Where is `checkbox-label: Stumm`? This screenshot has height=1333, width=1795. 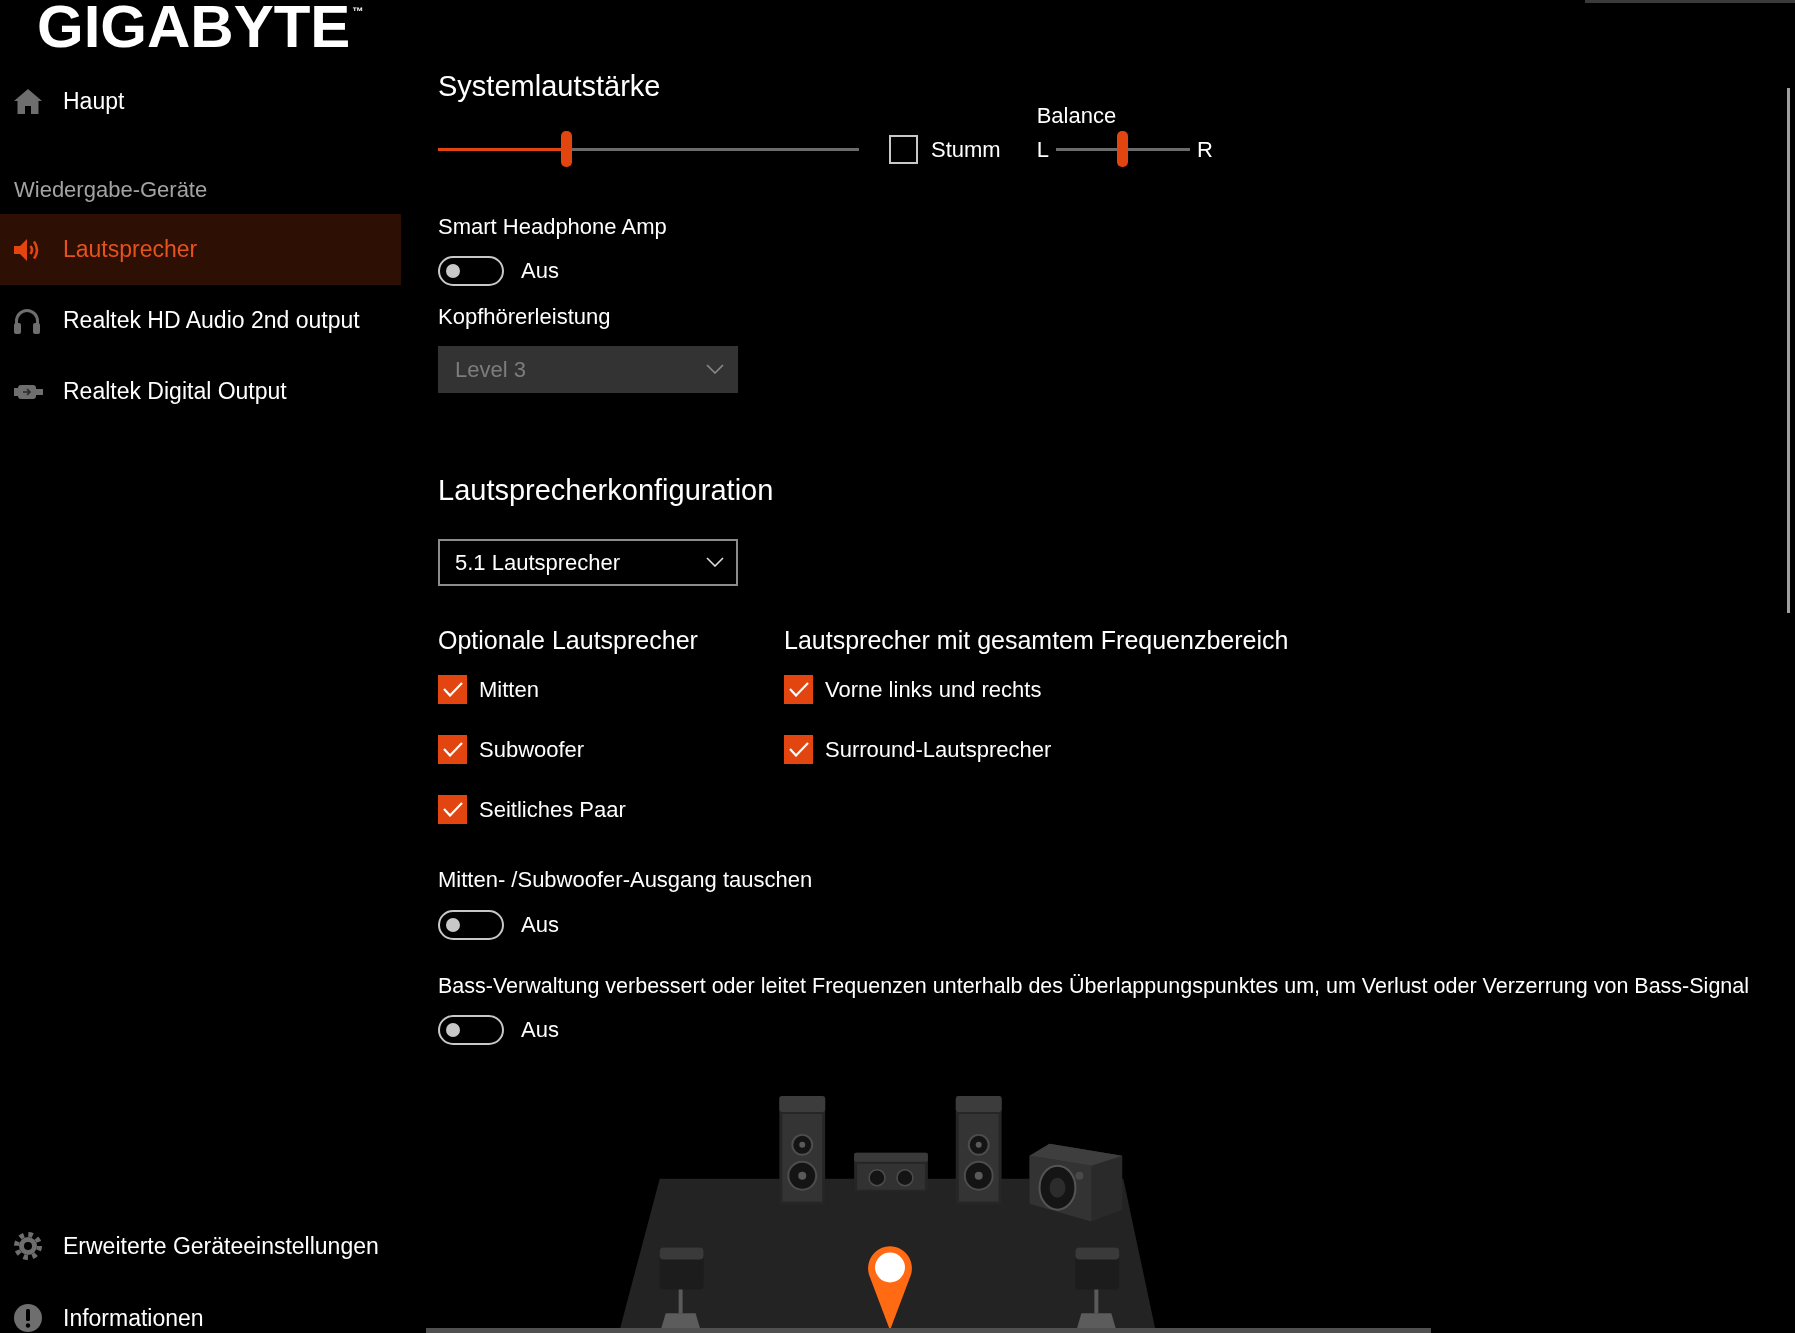 checkbox-label: Stumm is located at coordinates (966, 149).